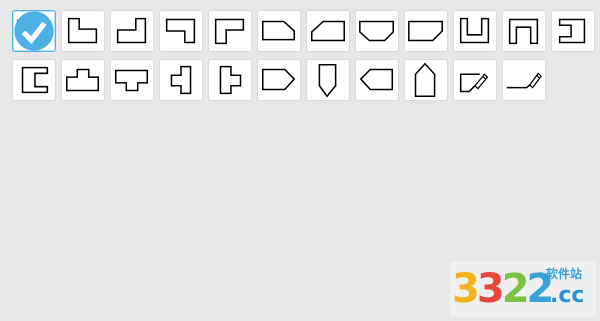  I want to click on shape-tile-pentagon-bottom-right-cut, so click(426, 31).